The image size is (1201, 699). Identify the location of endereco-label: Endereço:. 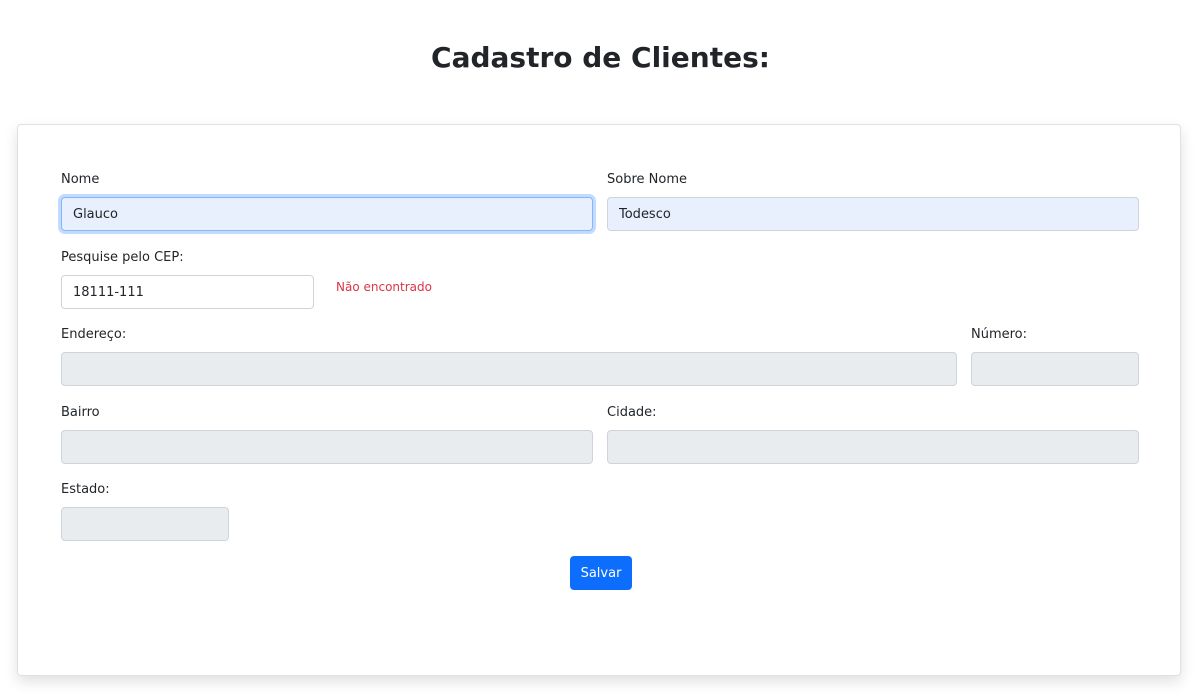
(94, 334).